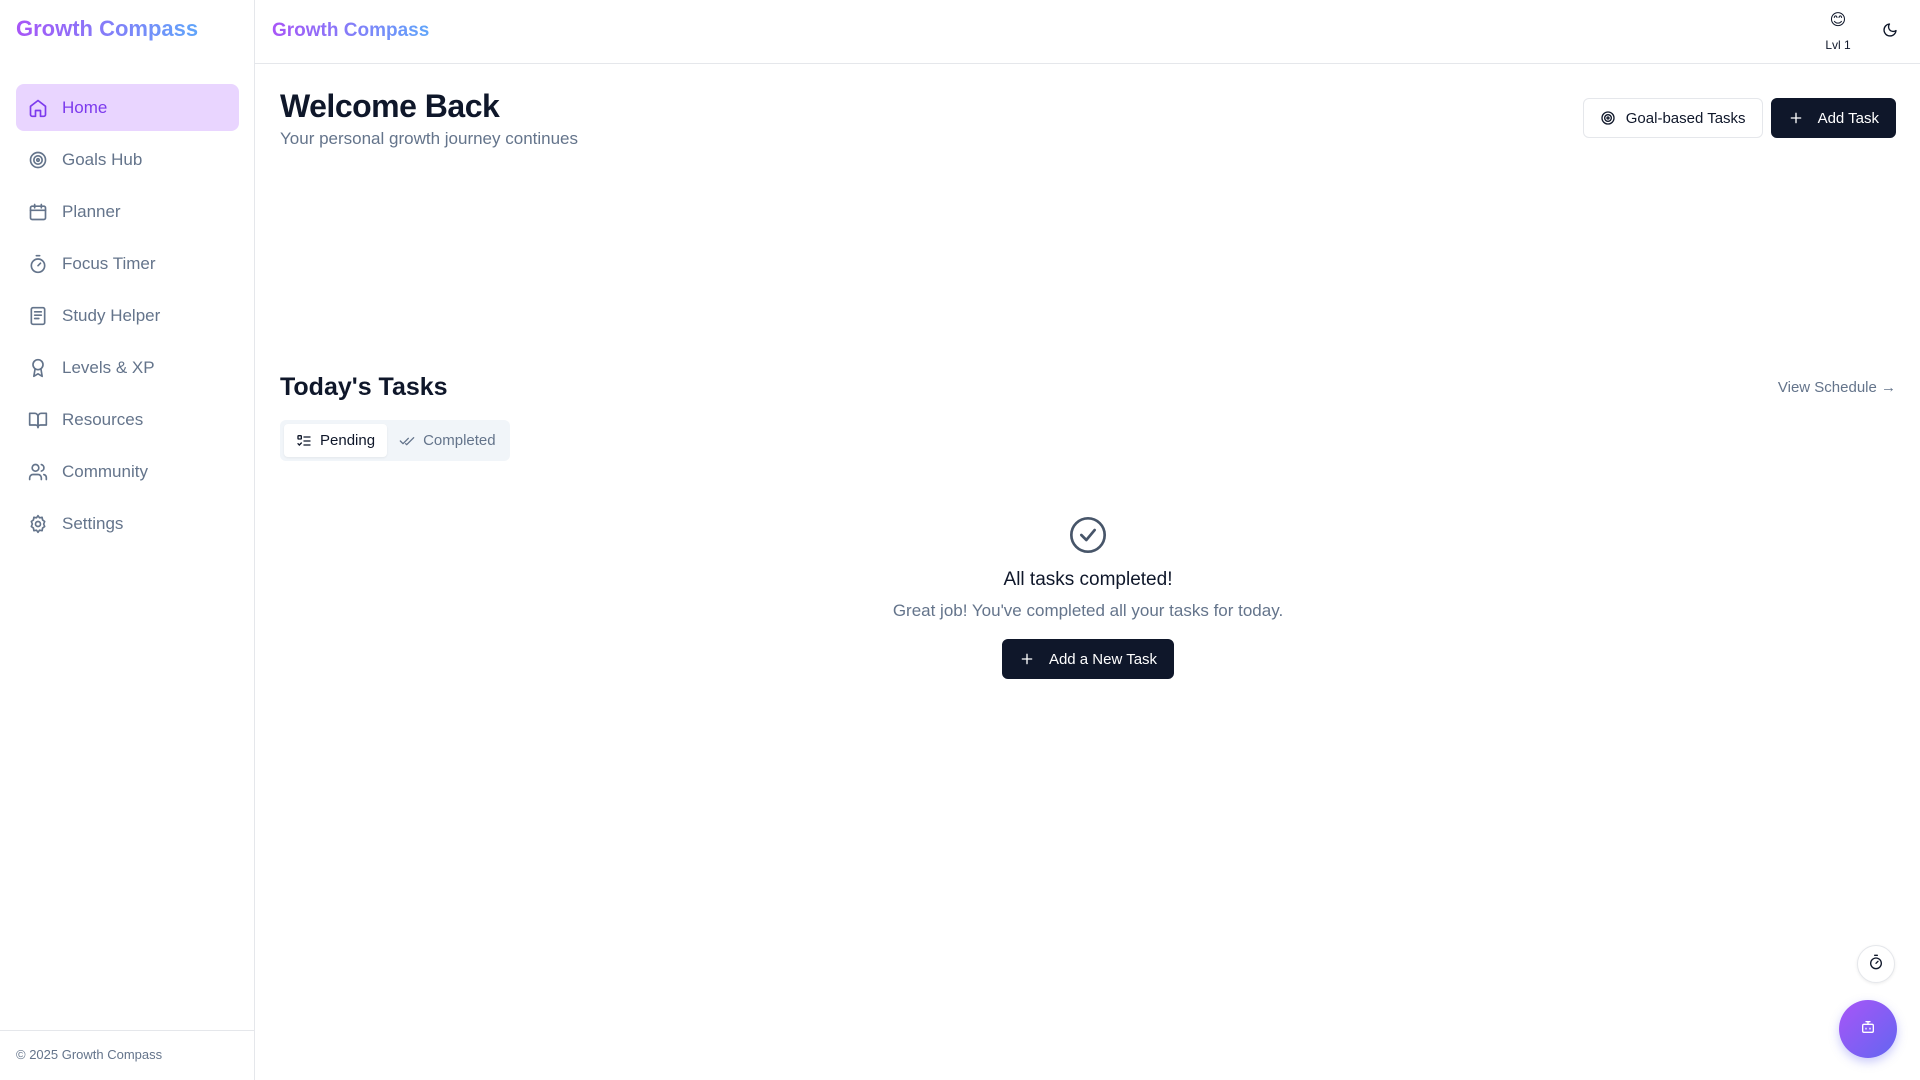 The width and height of the screenshot is (1920, 1080). I want to click on moon-icon, so click(1890, 32).